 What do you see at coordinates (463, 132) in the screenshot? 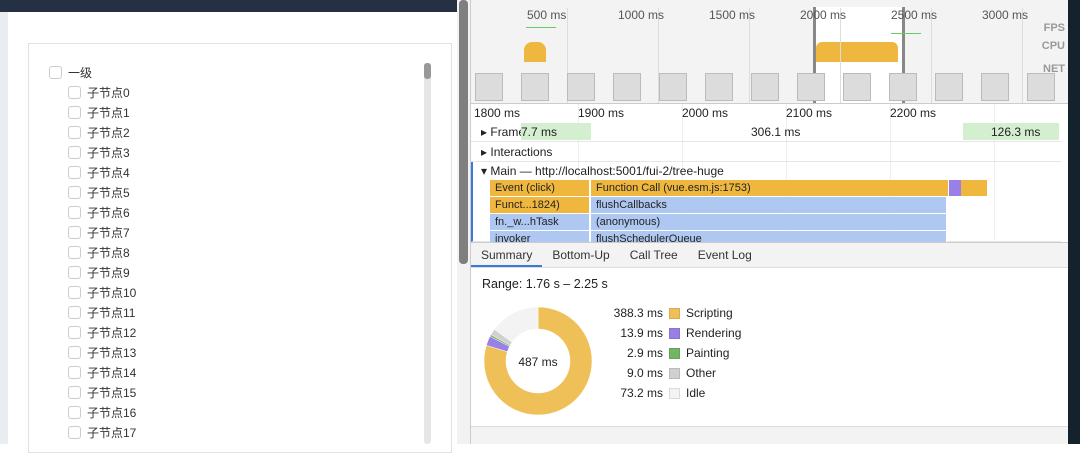
I see `page-scrollbar-thumb` at bounding box center [463, 132].